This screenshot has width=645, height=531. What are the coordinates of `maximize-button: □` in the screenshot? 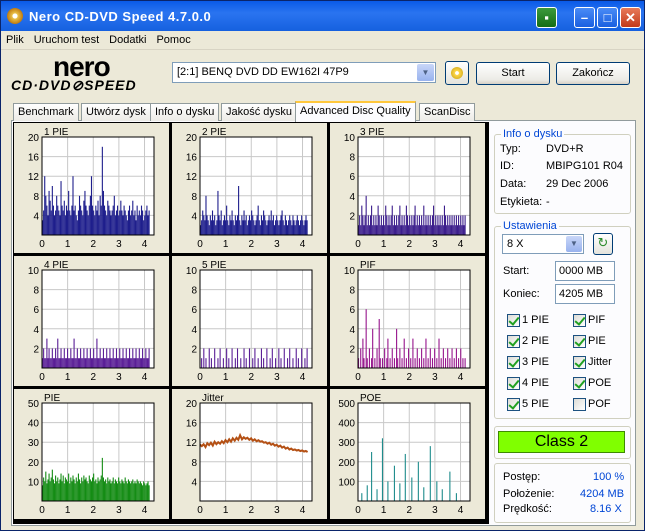 It's located at (607, 17).